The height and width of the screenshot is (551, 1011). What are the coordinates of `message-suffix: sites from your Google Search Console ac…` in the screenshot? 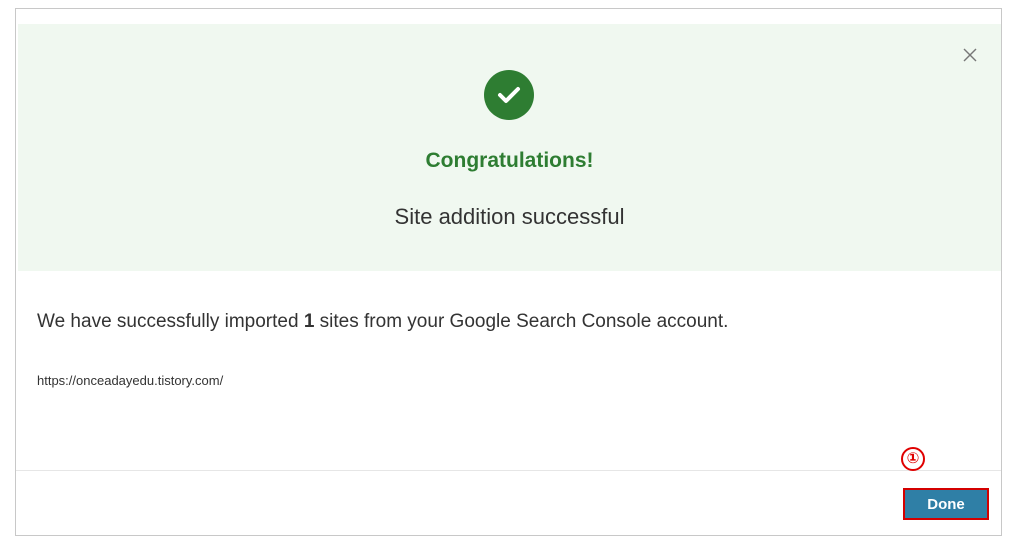 It's located at (521, 321).